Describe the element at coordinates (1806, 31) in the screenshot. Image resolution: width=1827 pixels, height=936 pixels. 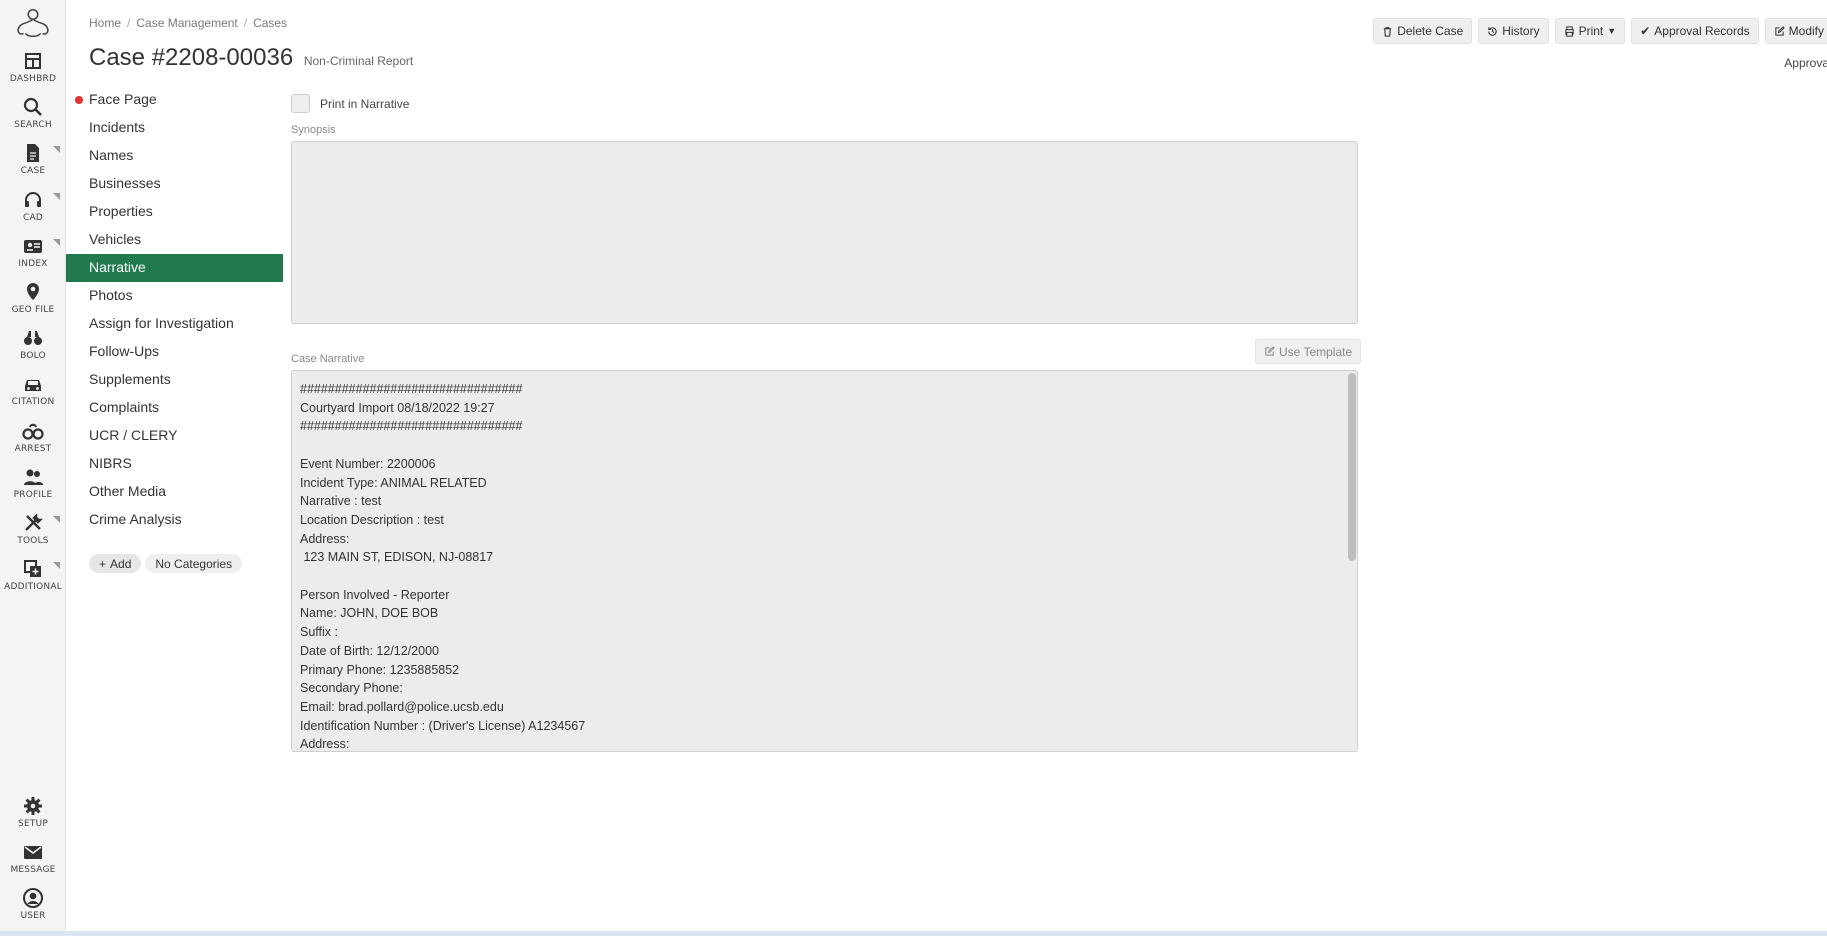
I see `modify-label: Modify` at that location.